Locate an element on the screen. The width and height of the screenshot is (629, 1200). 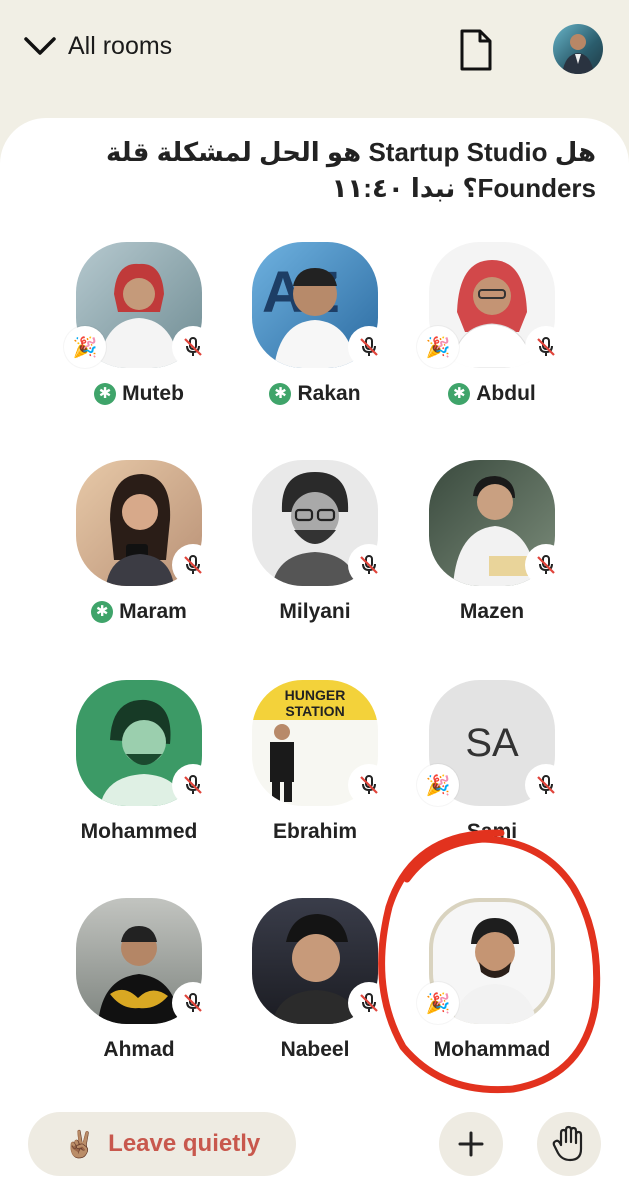
svg-text: HUNGER is located at coordinates (315, 695).